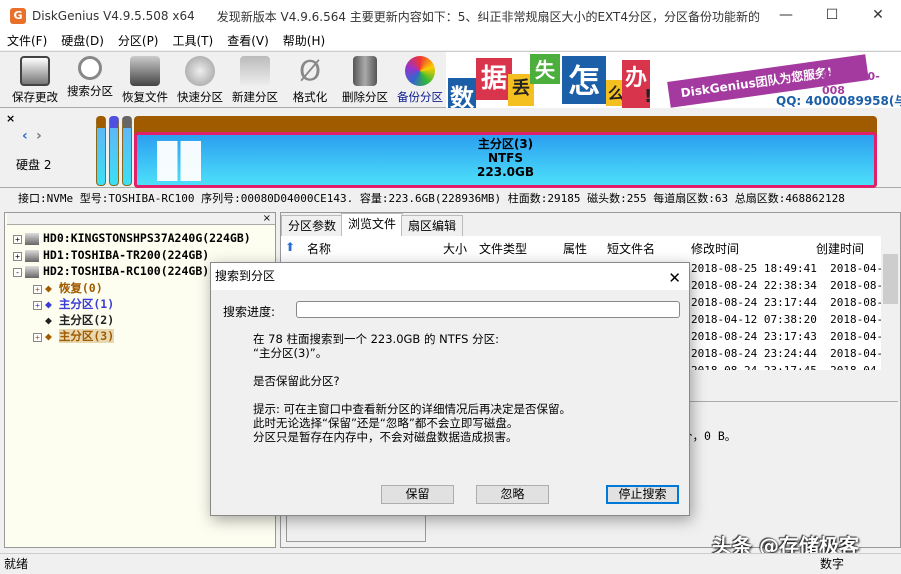  I want to click on close-button: ✕, so click(878, 16).